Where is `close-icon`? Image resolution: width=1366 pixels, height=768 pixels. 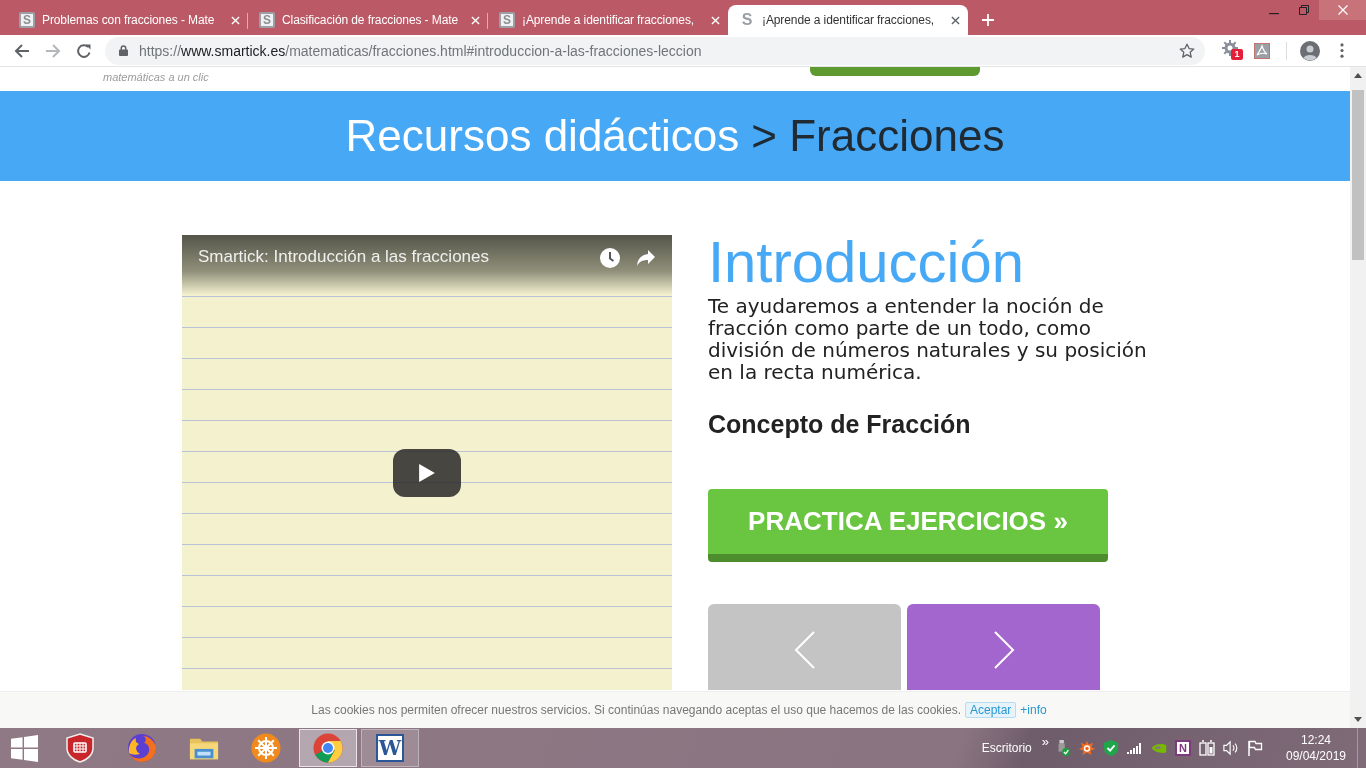
close-icon is located at coordinates (1342, 10).